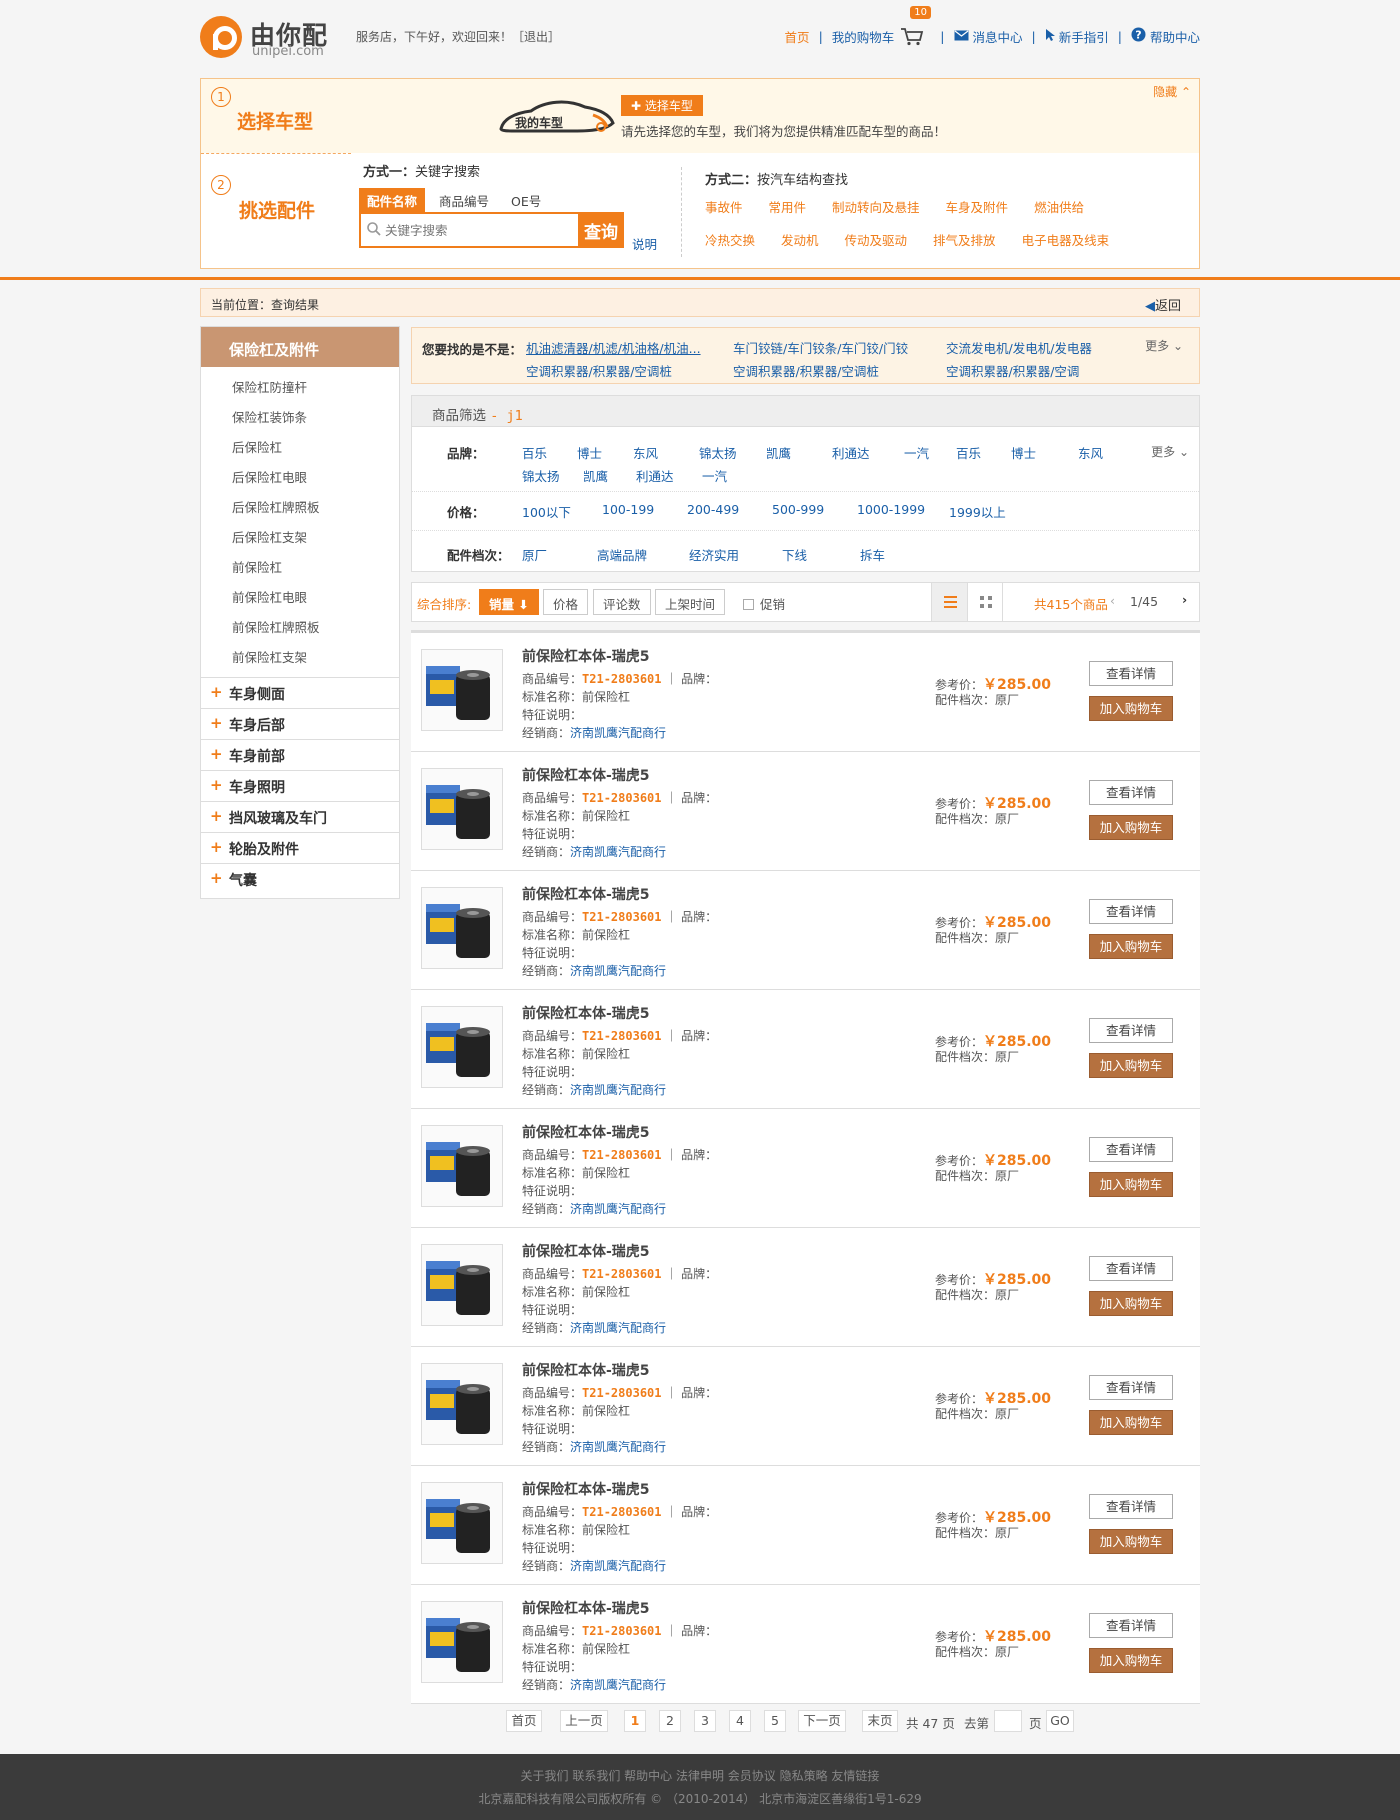 The image size is (1400, 1820). I want to click on suggest-link: 交流发电机/发电机/发电器, so click(1019, 347).